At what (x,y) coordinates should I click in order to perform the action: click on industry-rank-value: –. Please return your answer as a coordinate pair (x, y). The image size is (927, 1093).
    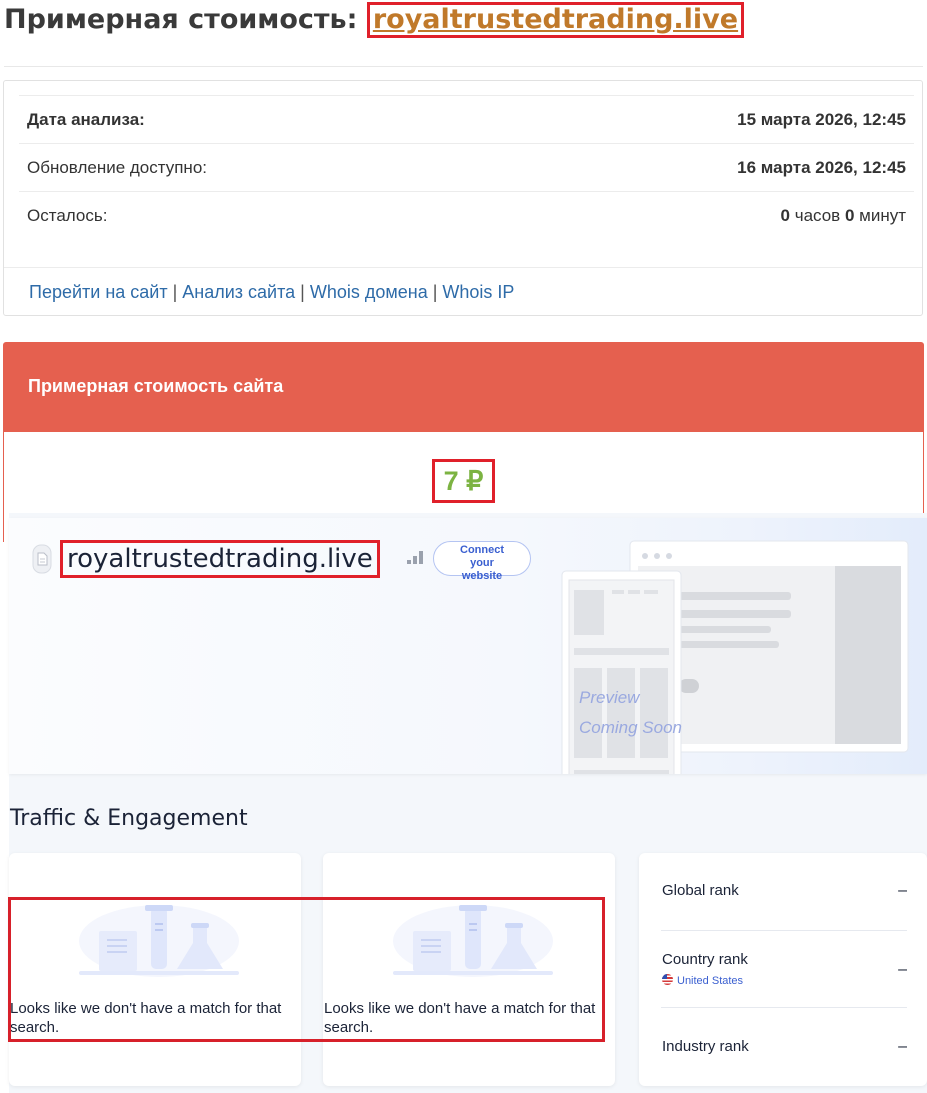
    Looking at the image, I should click on (902, 1046).